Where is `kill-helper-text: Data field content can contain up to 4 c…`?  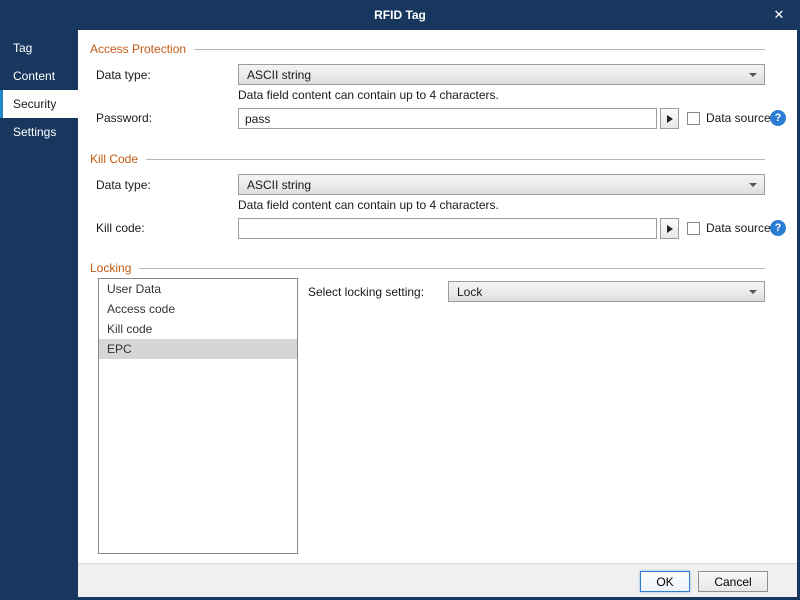
kill-helper-text: Data field content can contain up to 4 c… is located at coordinates (368, 205).